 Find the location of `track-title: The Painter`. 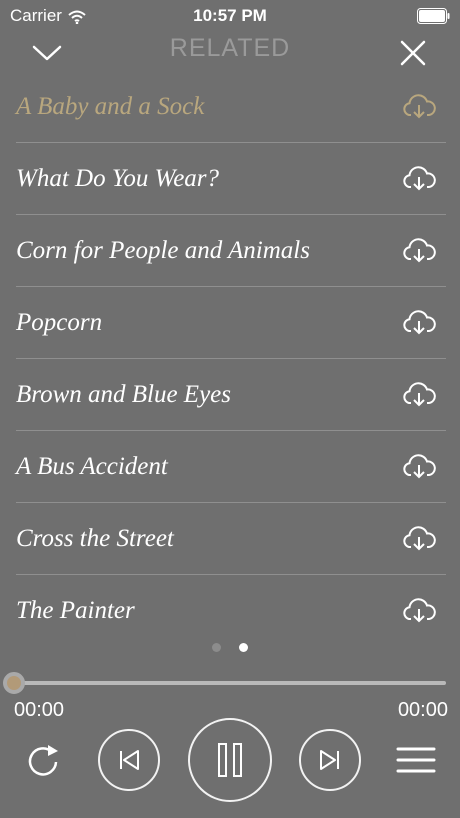

track-title: The Painter is located at coordinates (75, 610).